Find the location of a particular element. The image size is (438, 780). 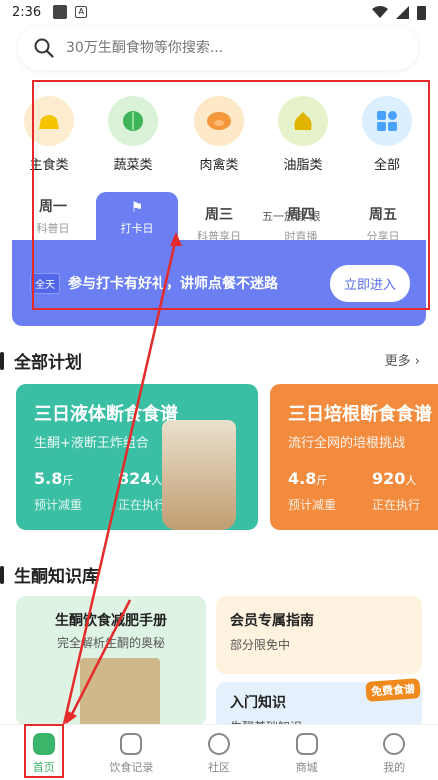

plans-heading: 全部计划 is located at coordinates (41, 360).